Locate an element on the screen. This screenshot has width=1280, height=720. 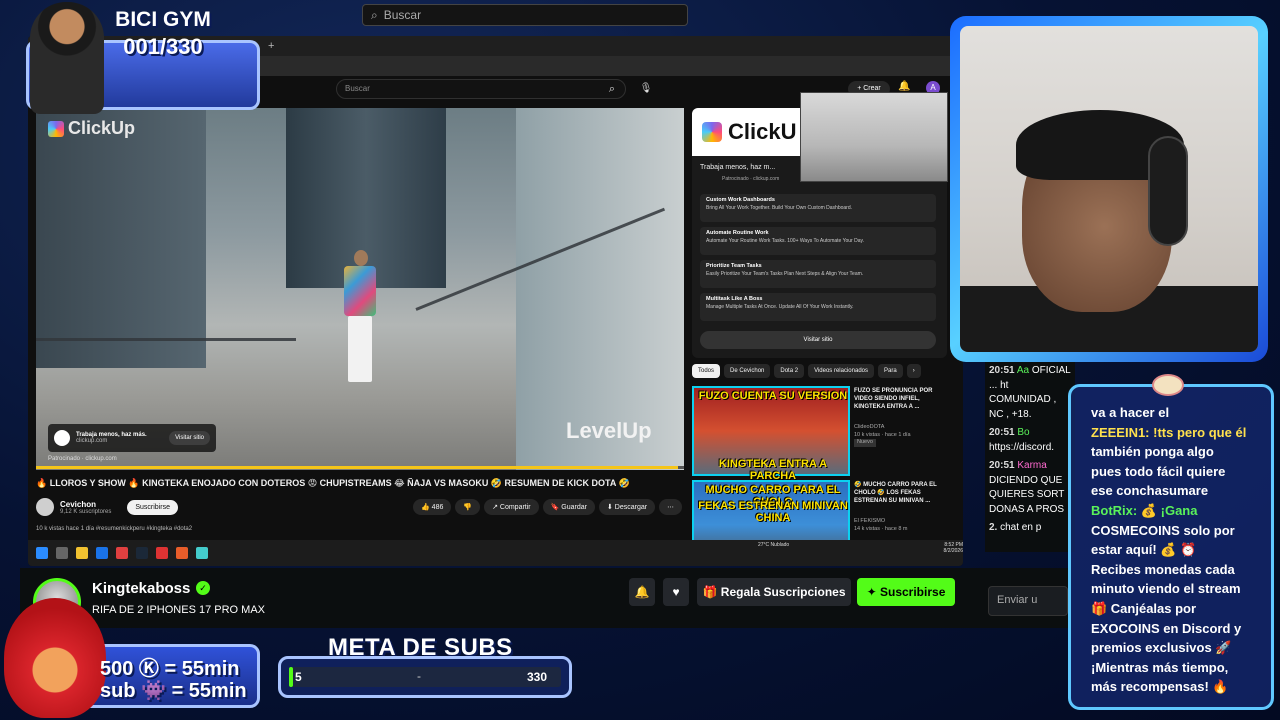
save-button: 🔖 Guardar is located at coordinates (568, 507).